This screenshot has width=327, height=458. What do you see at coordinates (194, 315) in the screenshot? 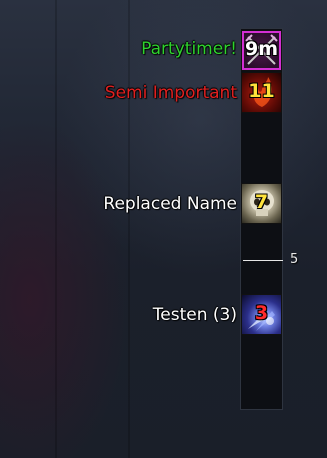
I see `timer-label-testen: Testen (3)` at bounding box center [194, 315].